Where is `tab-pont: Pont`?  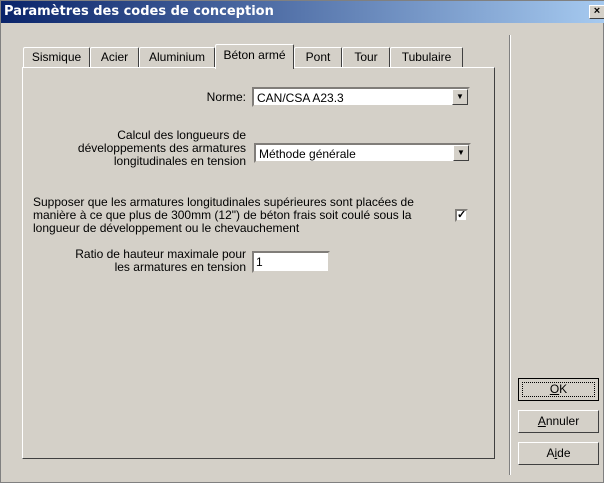 tab-pont: Pont is located at coordinates (318, 57).